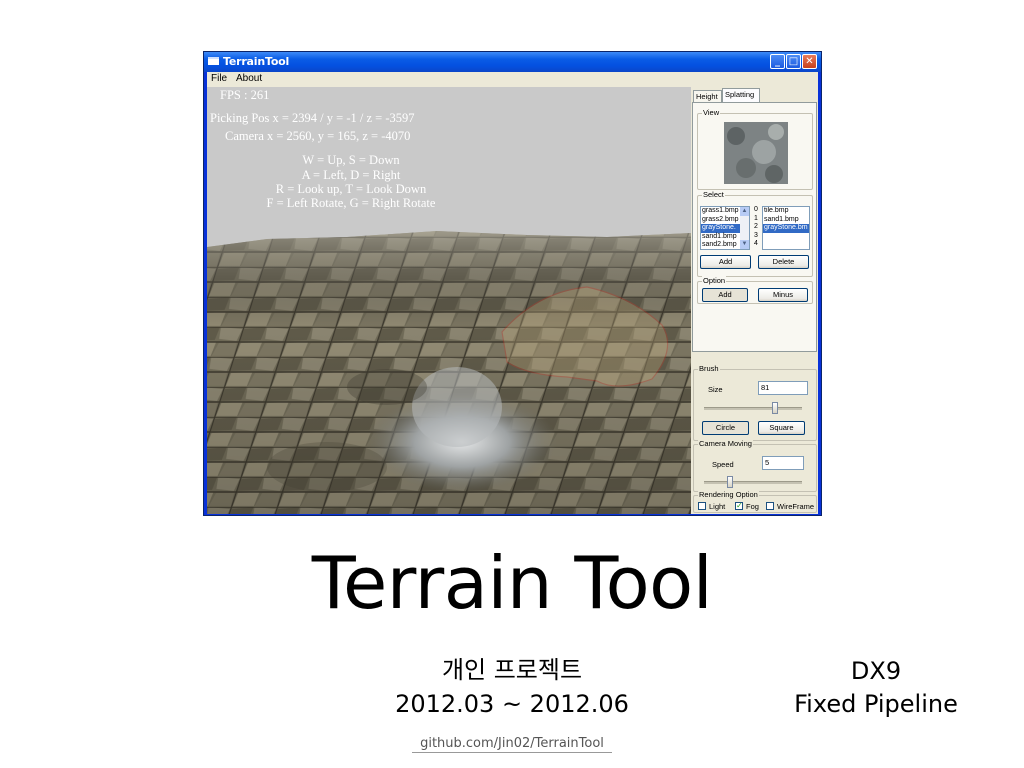  What do you see at coordinates (351, 189) in the screenshot?
I see `help-line: R = Look up, T = Look Down` at bounding box center [351, 189].